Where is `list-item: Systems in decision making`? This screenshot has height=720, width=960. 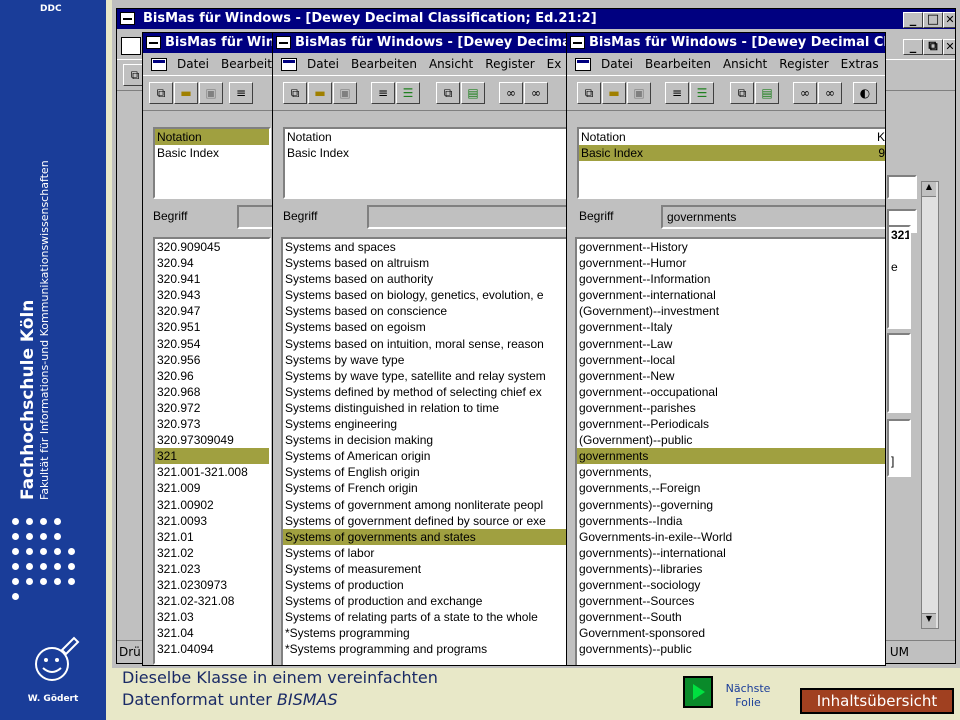 list-item: Systems in decision making is located at coordinates (426, 440).